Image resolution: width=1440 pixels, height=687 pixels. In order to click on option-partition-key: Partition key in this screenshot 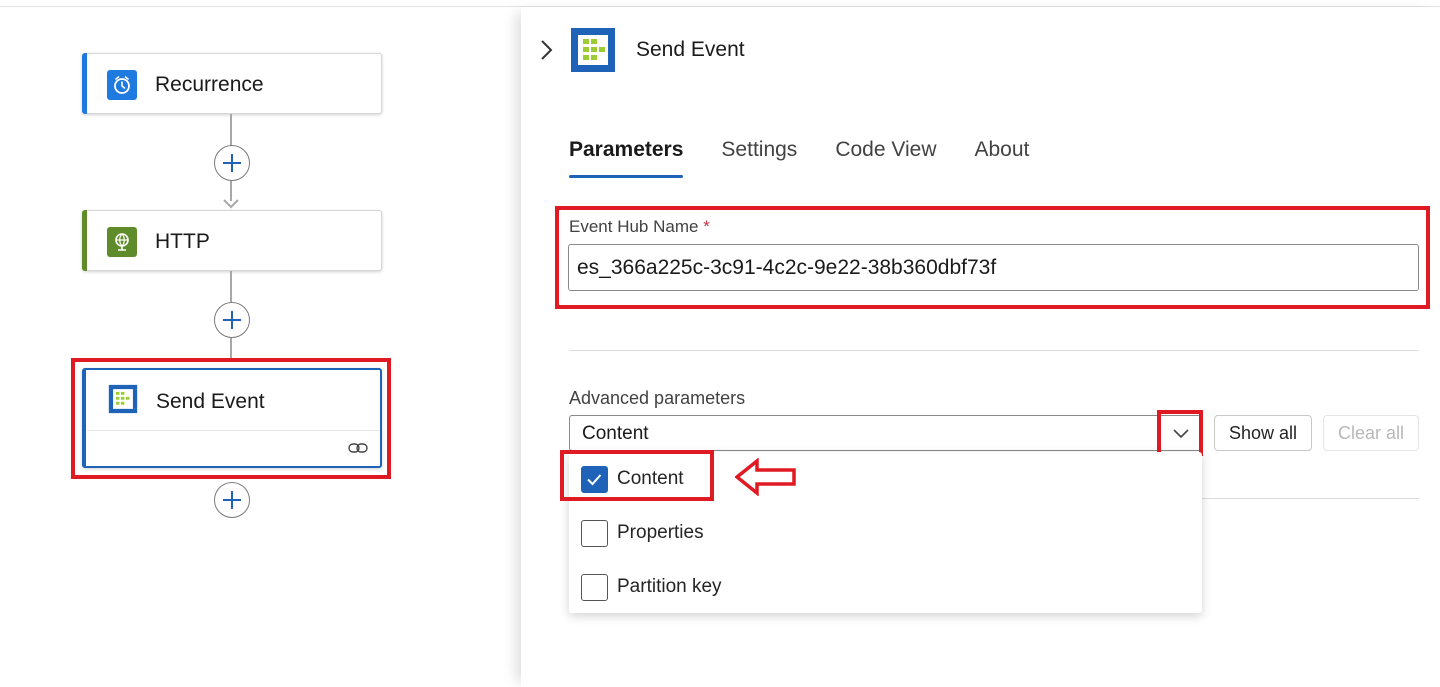, I will do `click(651, 587)`.